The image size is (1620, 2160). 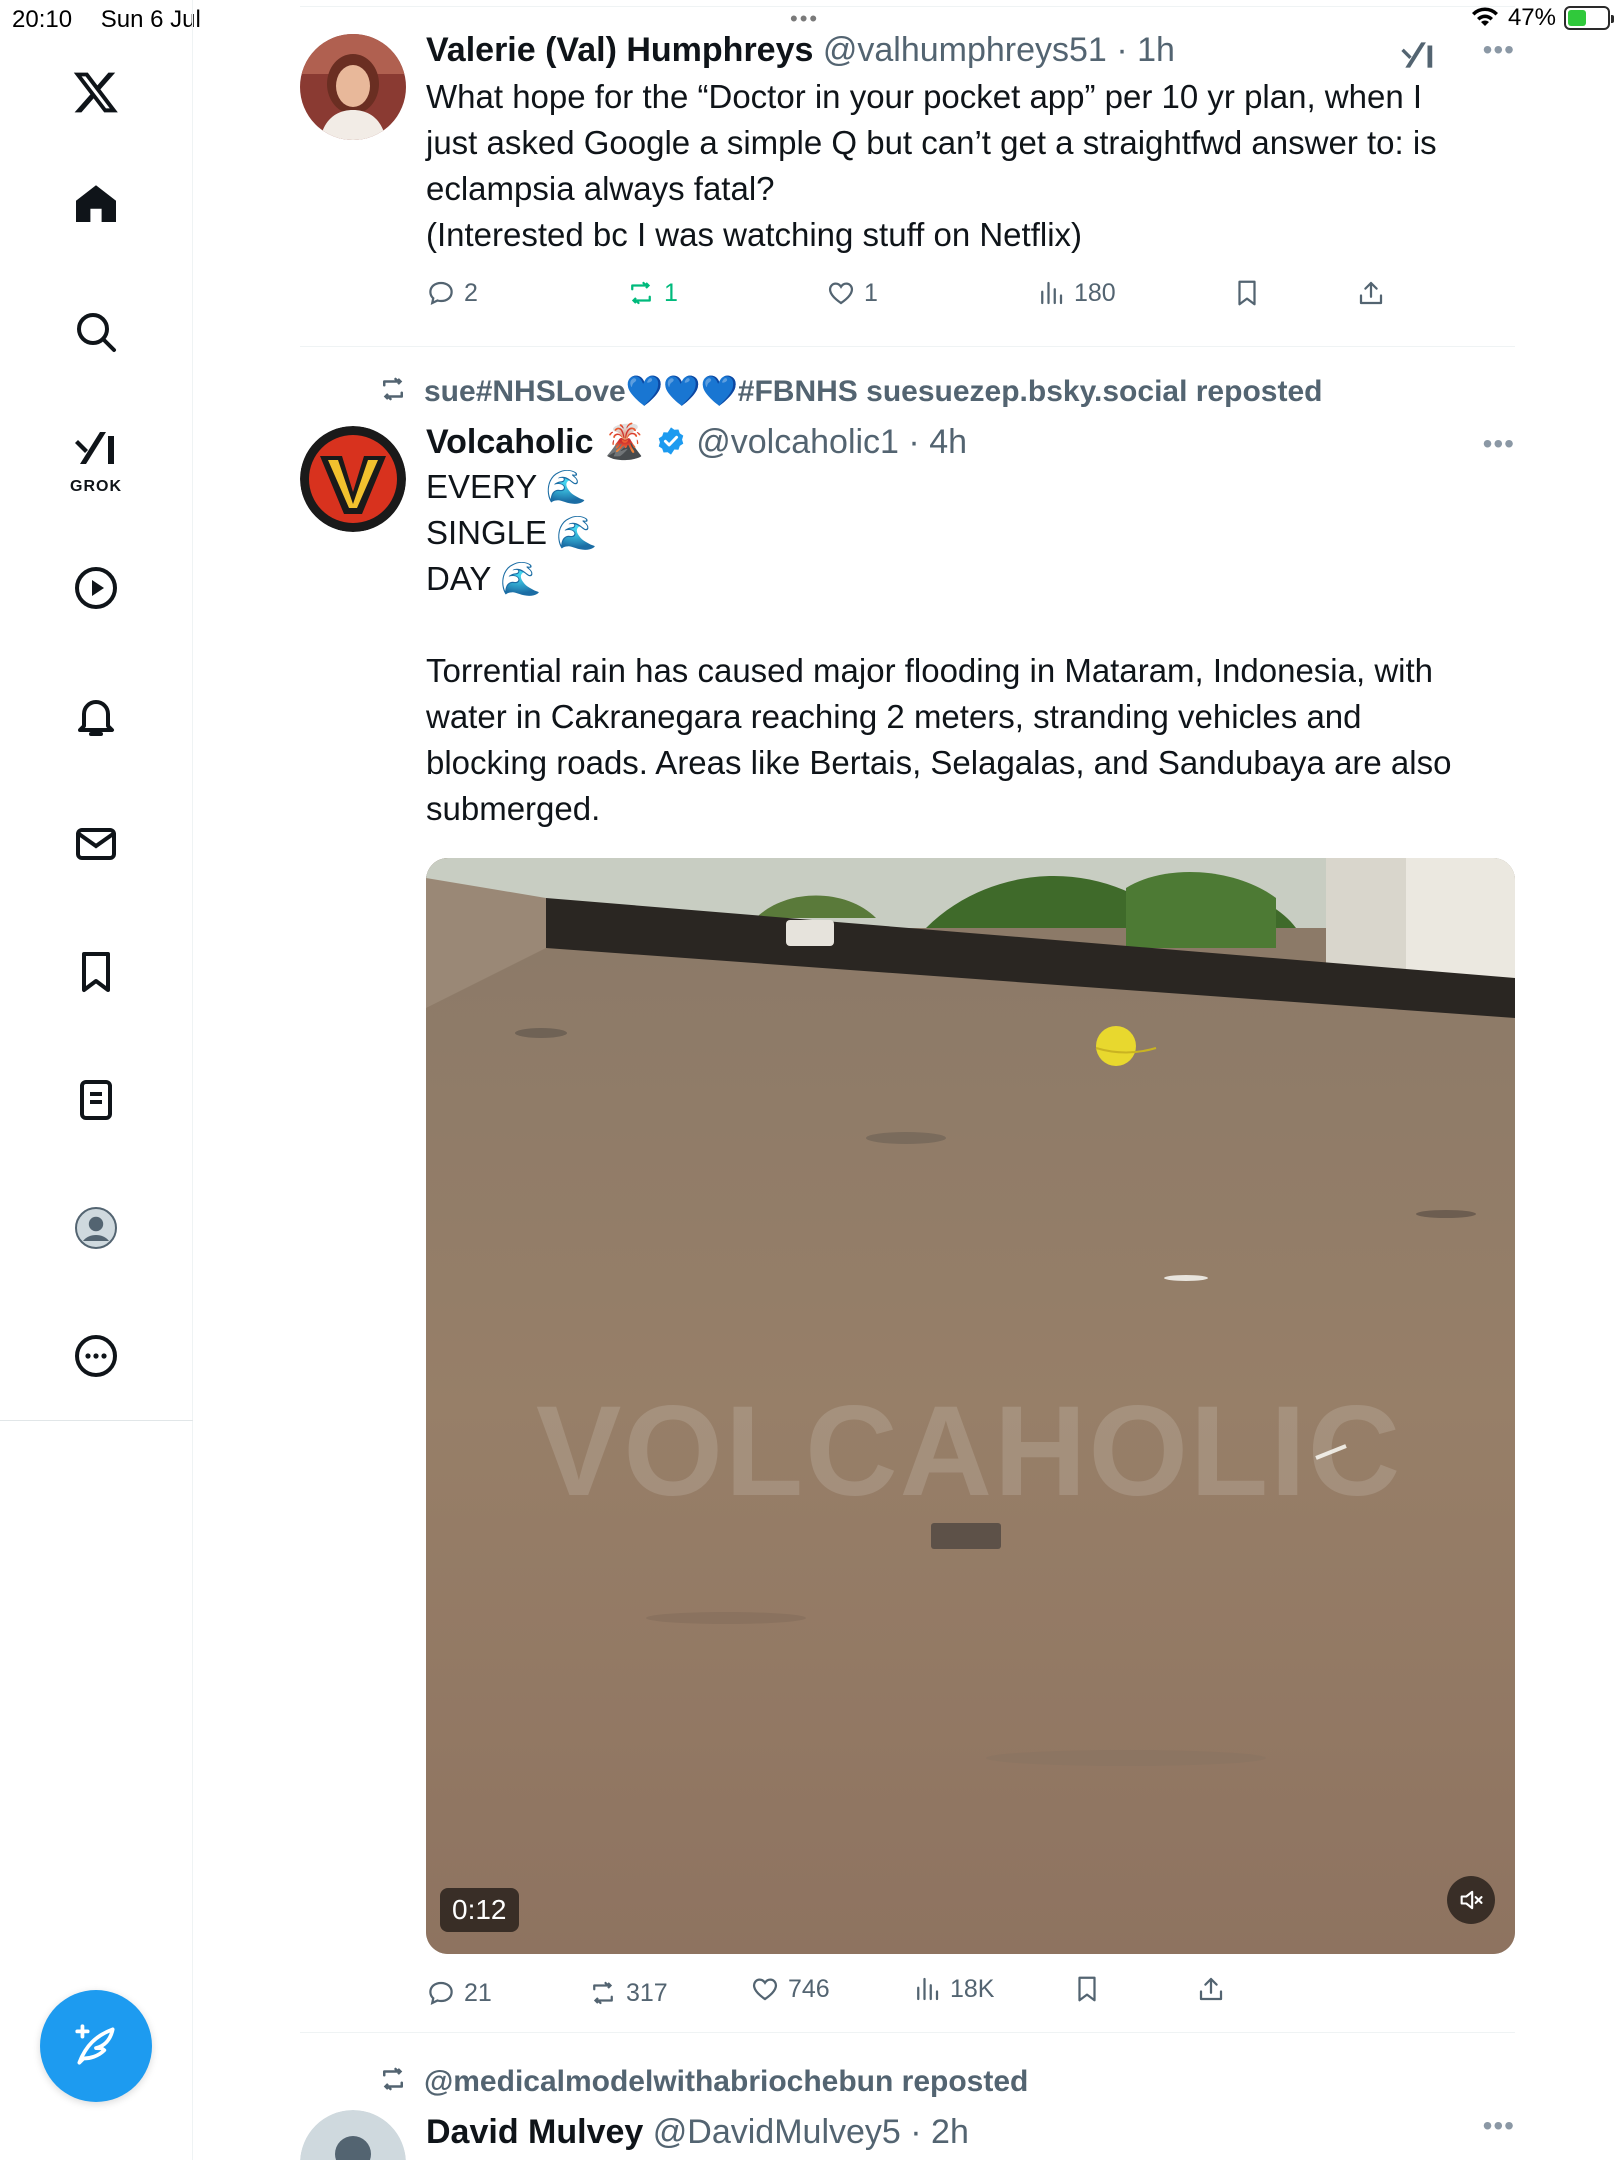 I want to click on avatar-icon, so click(x=96, y=1228).